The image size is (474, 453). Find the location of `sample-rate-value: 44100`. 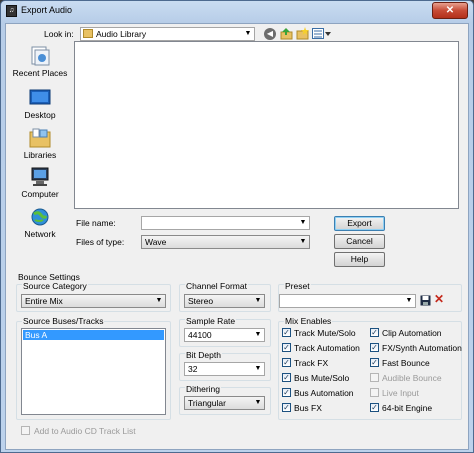

sample-rate-value: 44100 is located at coordinates (200, 335).